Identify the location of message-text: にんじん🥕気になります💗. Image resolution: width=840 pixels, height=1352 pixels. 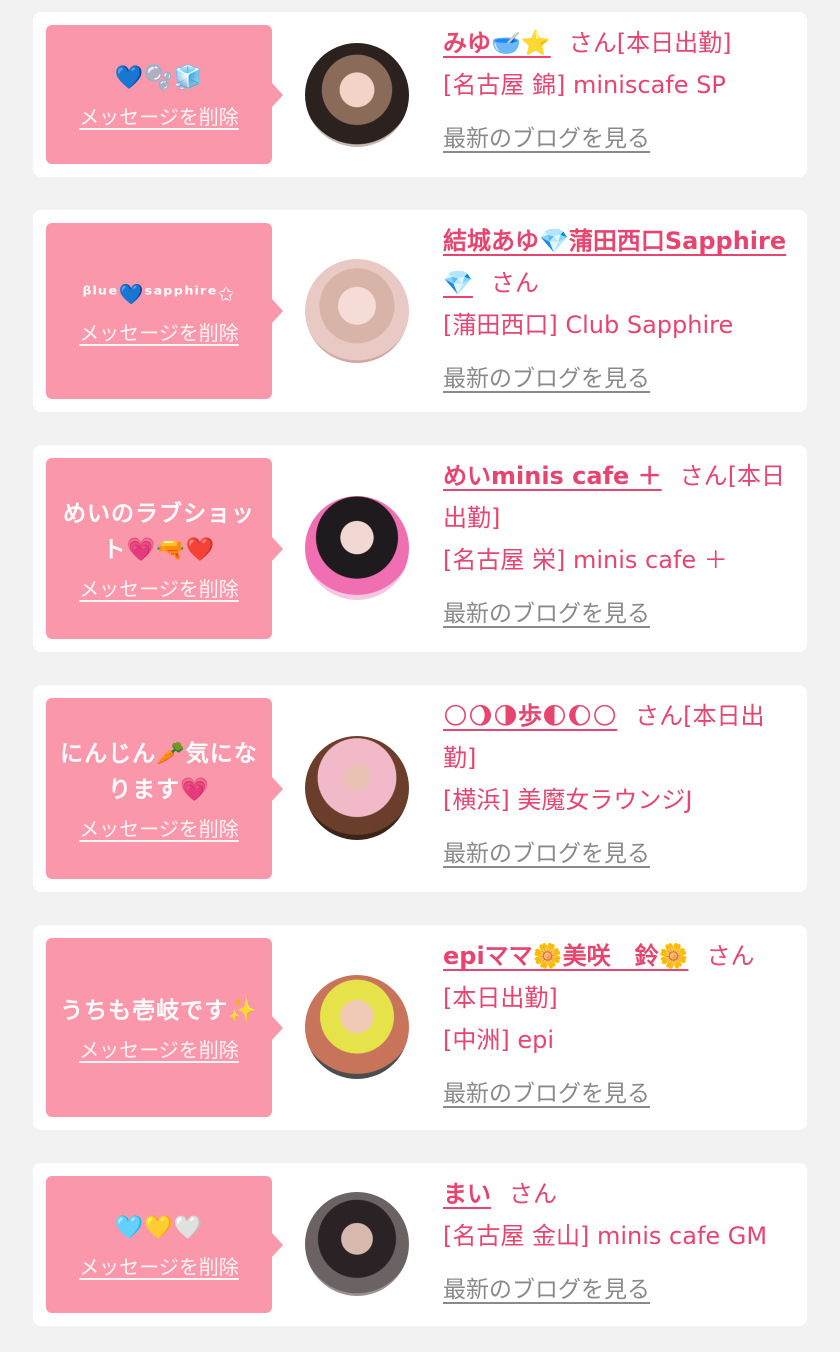
(159, 771).